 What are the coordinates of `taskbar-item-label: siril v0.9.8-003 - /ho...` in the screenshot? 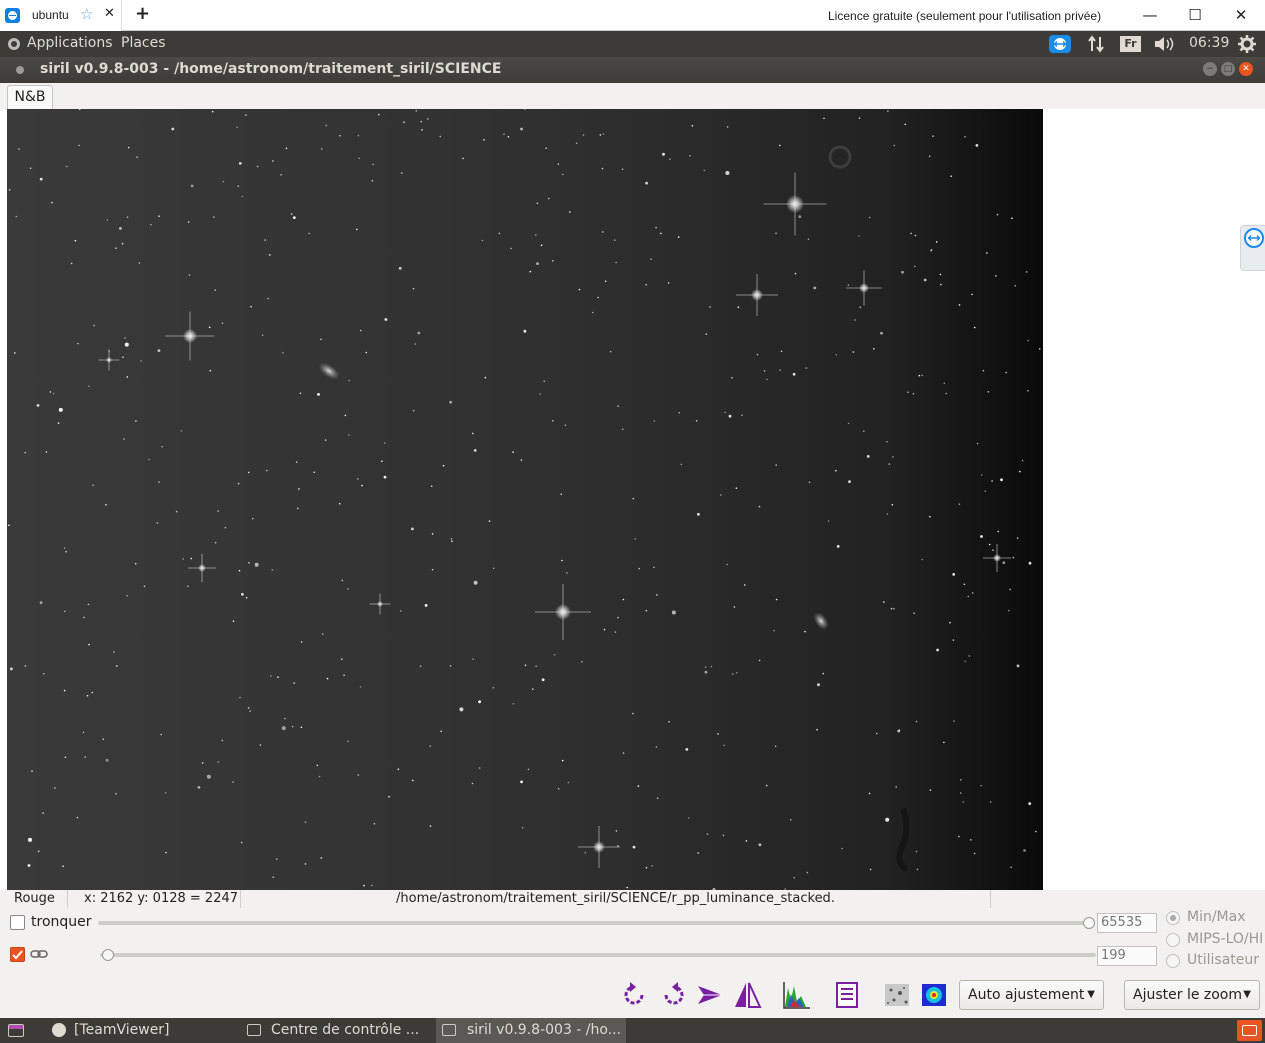 It's located at (544, 1030).